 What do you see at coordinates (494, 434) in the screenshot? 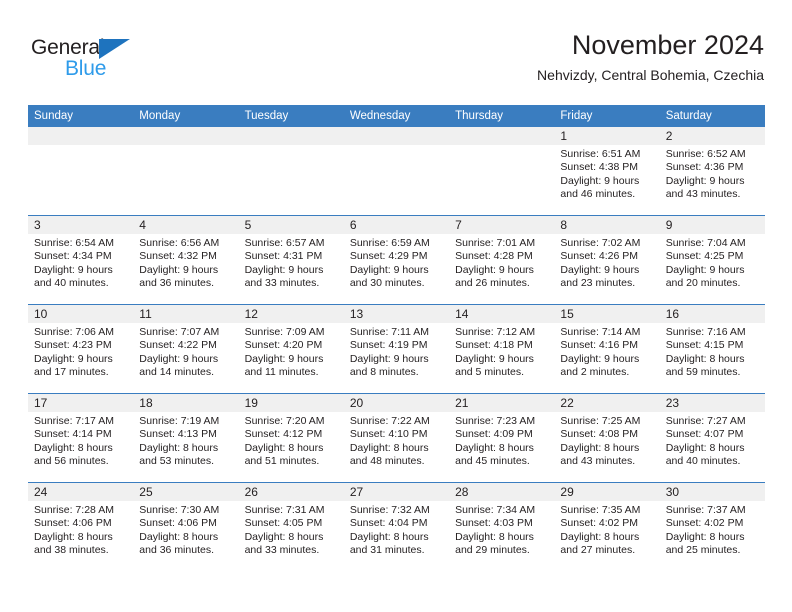
I see `sunset-time: Sunset: 4:09 PM` at bounding box center [494, 434].